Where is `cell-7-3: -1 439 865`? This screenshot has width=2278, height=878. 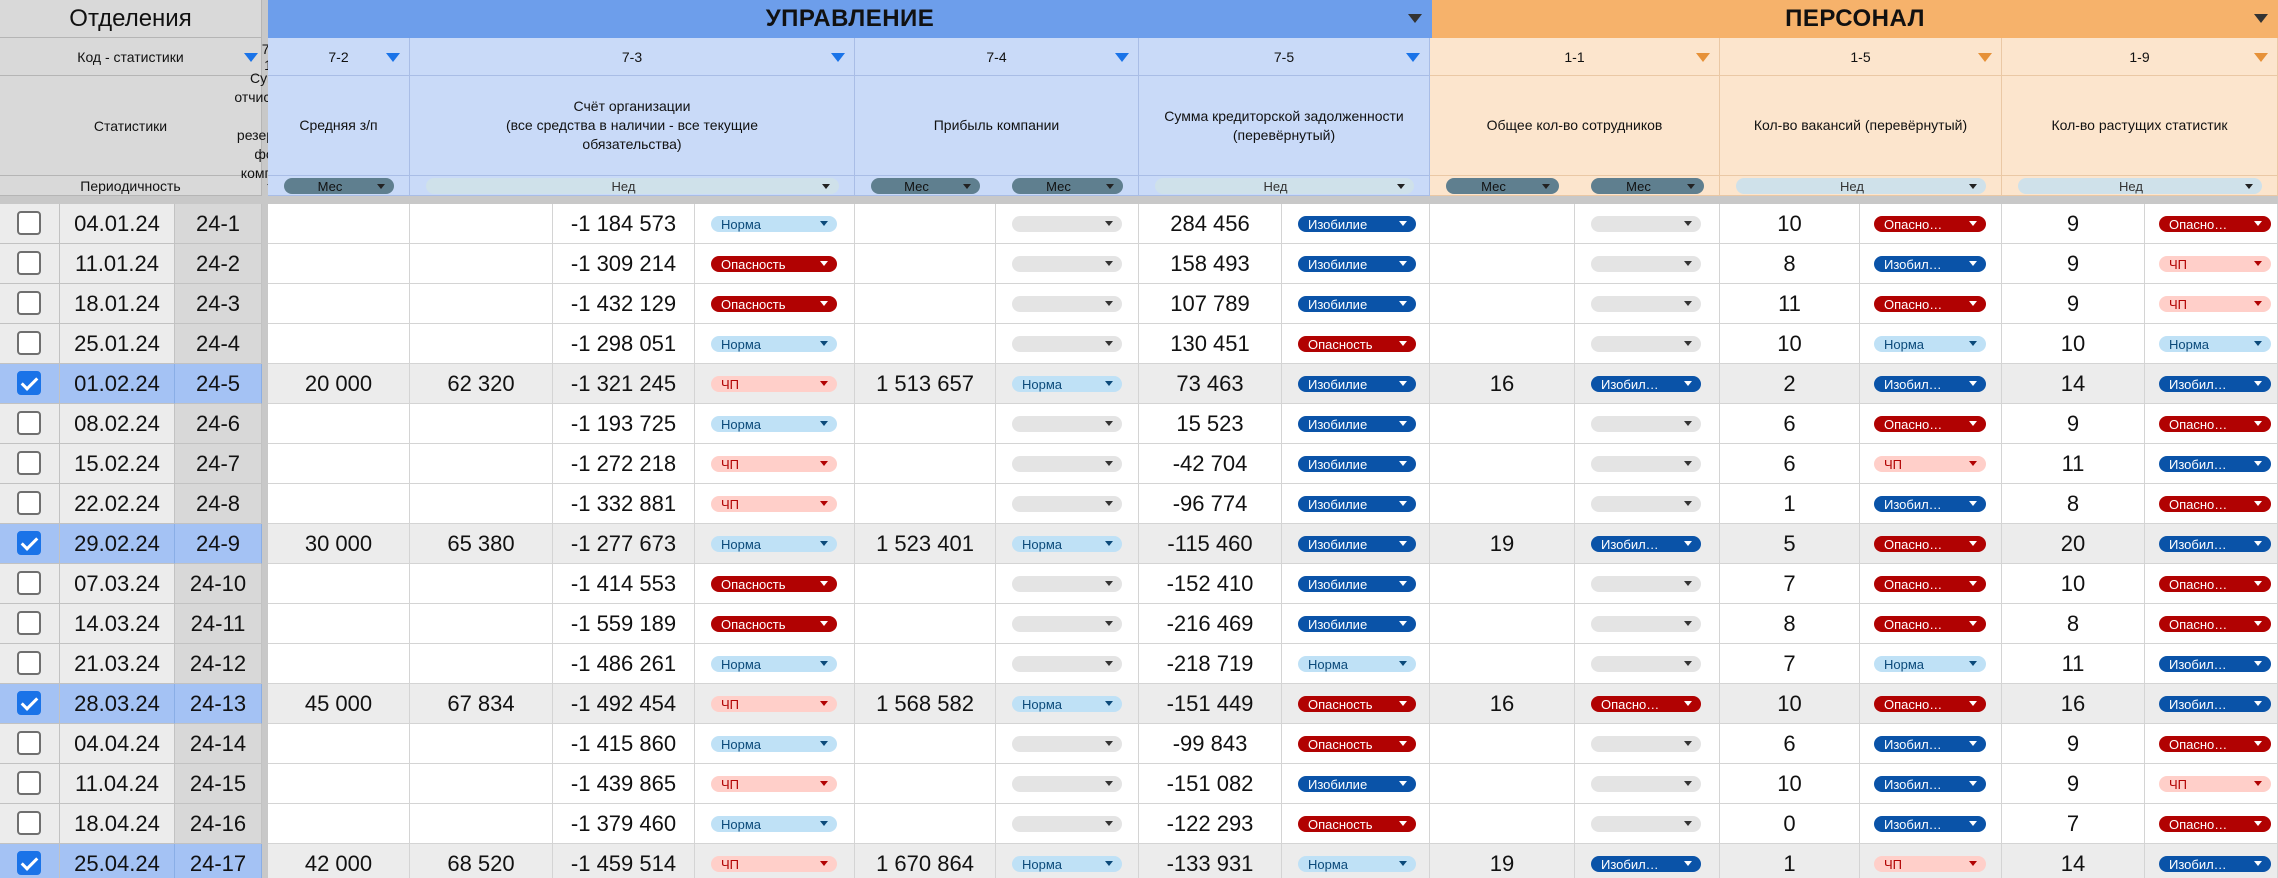 cell-7-3: -1 439 865 is located at coordinates (624, 784).